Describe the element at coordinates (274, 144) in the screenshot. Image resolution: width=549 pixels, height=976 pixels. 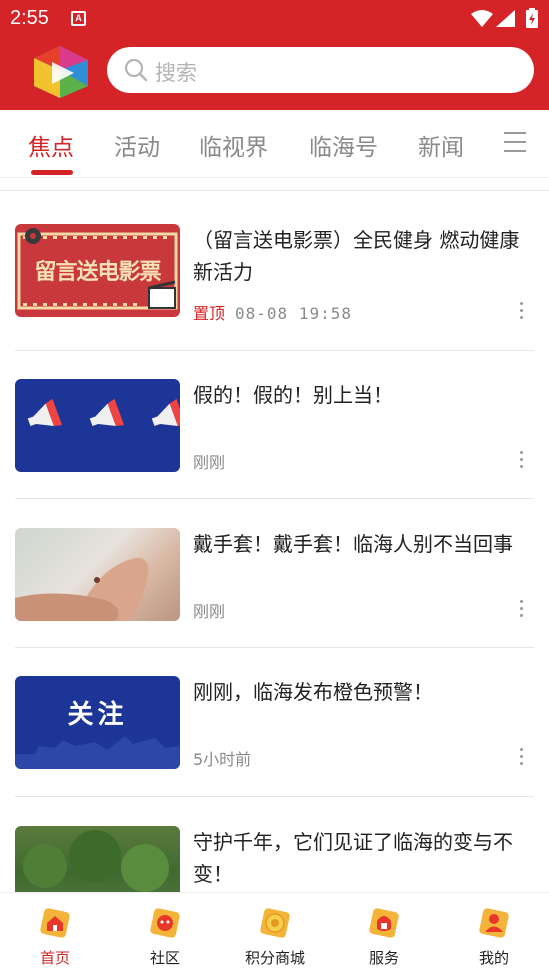
I see `category-tabs: 焦点 活动 临视界 临海号 新闻` at that location.